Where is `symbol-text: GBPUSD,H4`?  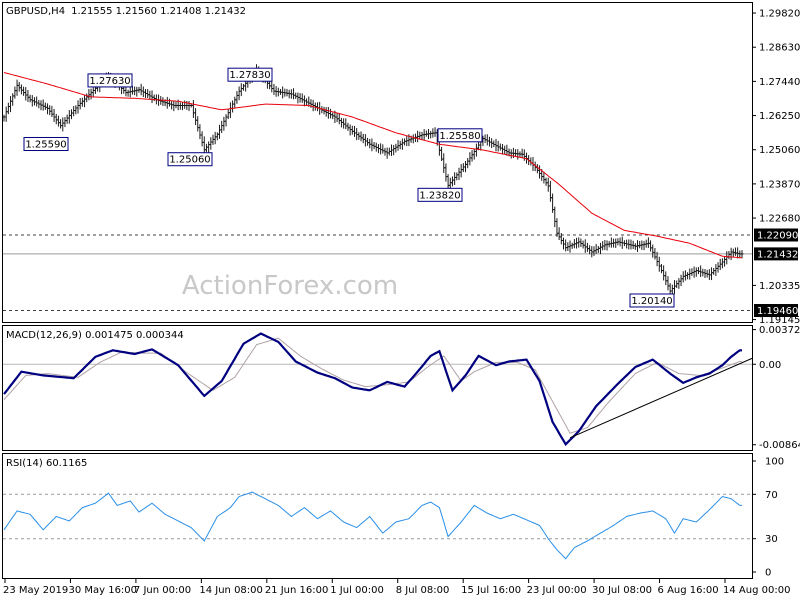 symbol-text: GBPUSD,H4 is located at coordinates (35, 11).